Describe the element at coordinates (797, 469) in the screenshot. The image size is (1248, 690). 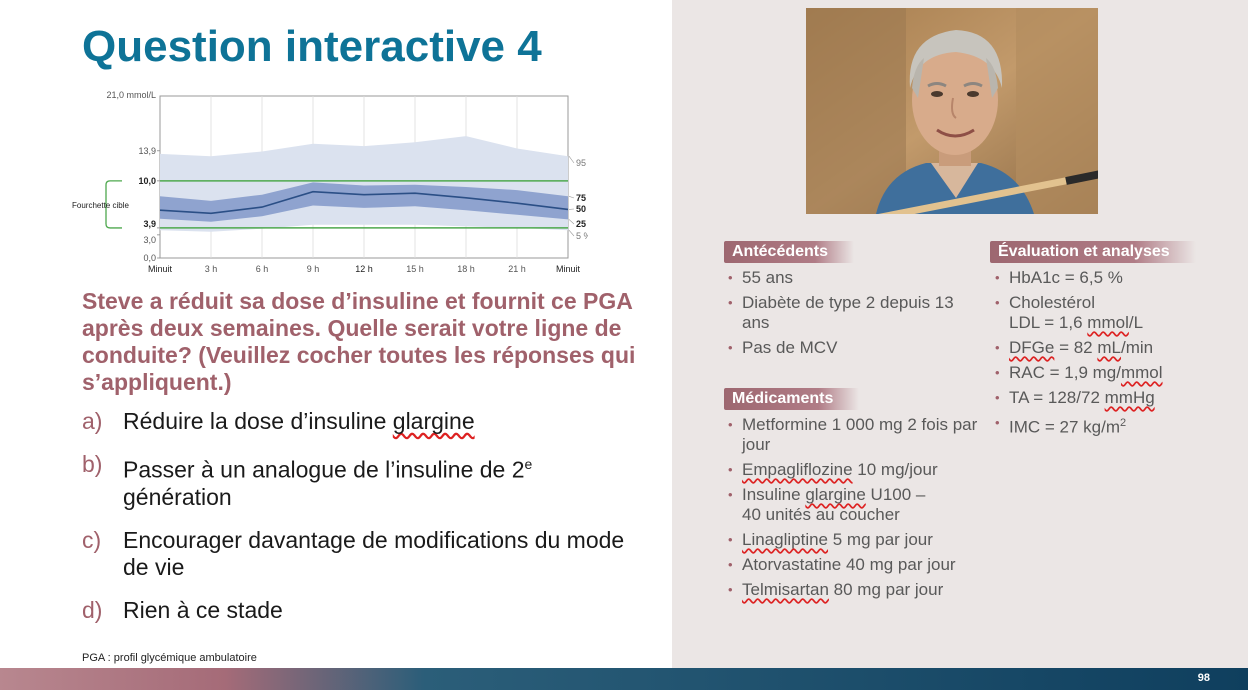
I see `spell-word: Empagliflozine` at that location.